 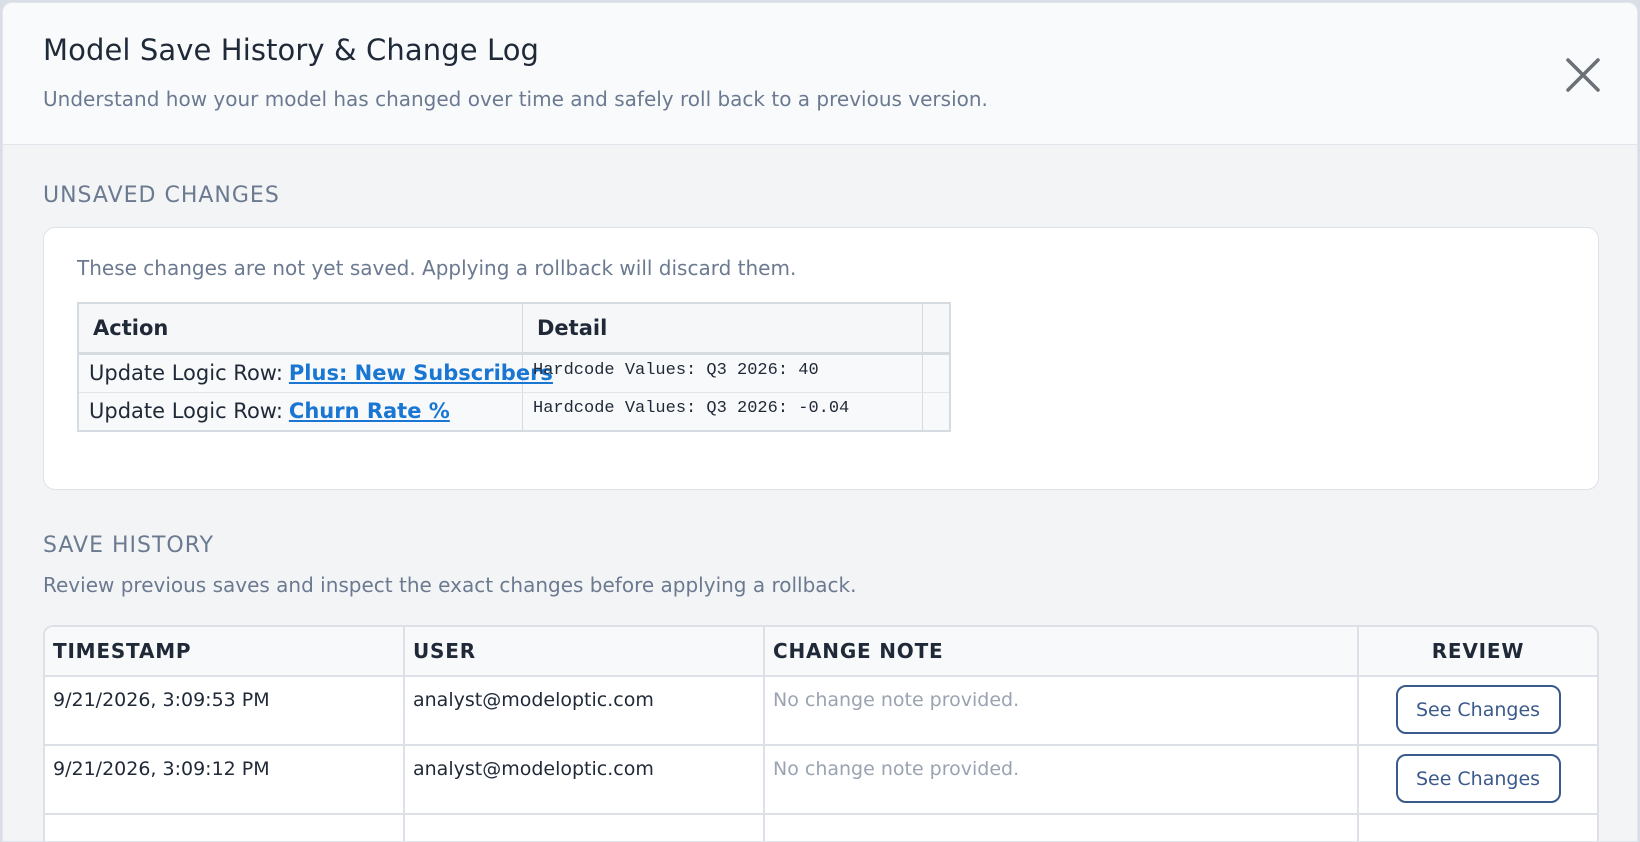 I want to click on timestamp-cell: 9/21/2026, 3:09:53 PM, so click(x=225, y=710).